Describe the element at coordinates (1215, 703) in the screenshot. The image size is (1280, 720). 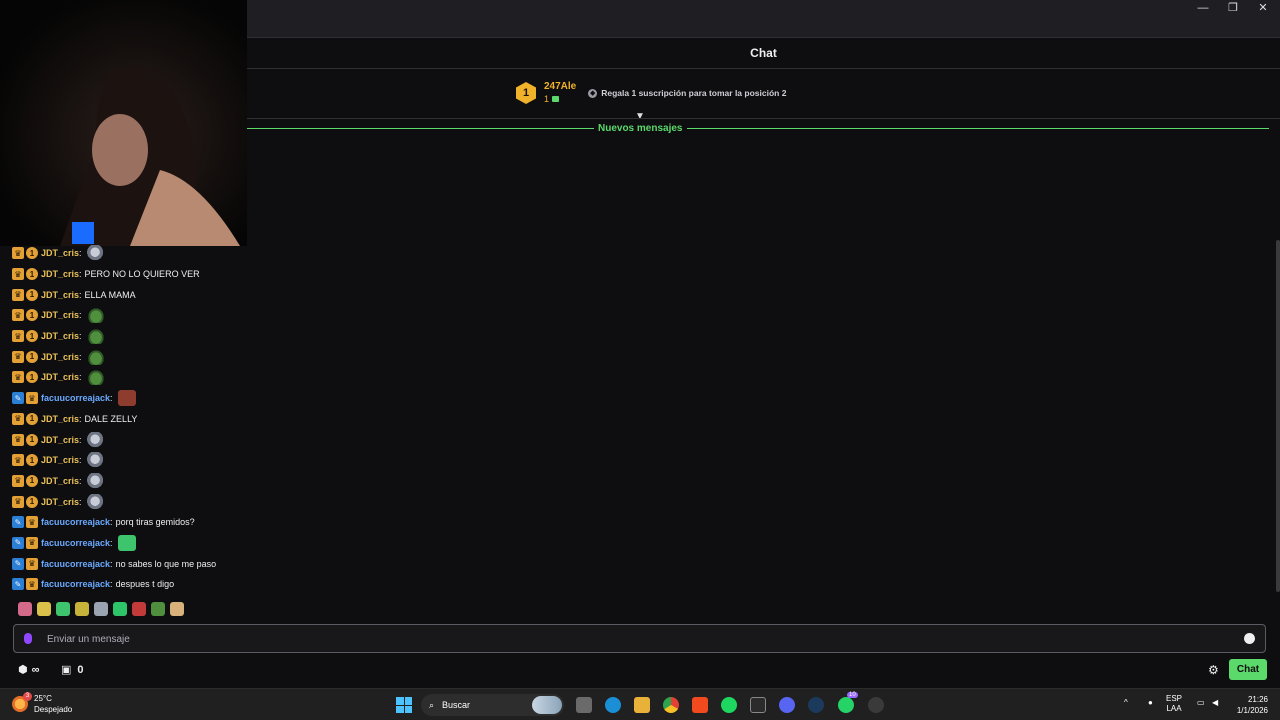
I see `volume-icon: ◀` at that location.